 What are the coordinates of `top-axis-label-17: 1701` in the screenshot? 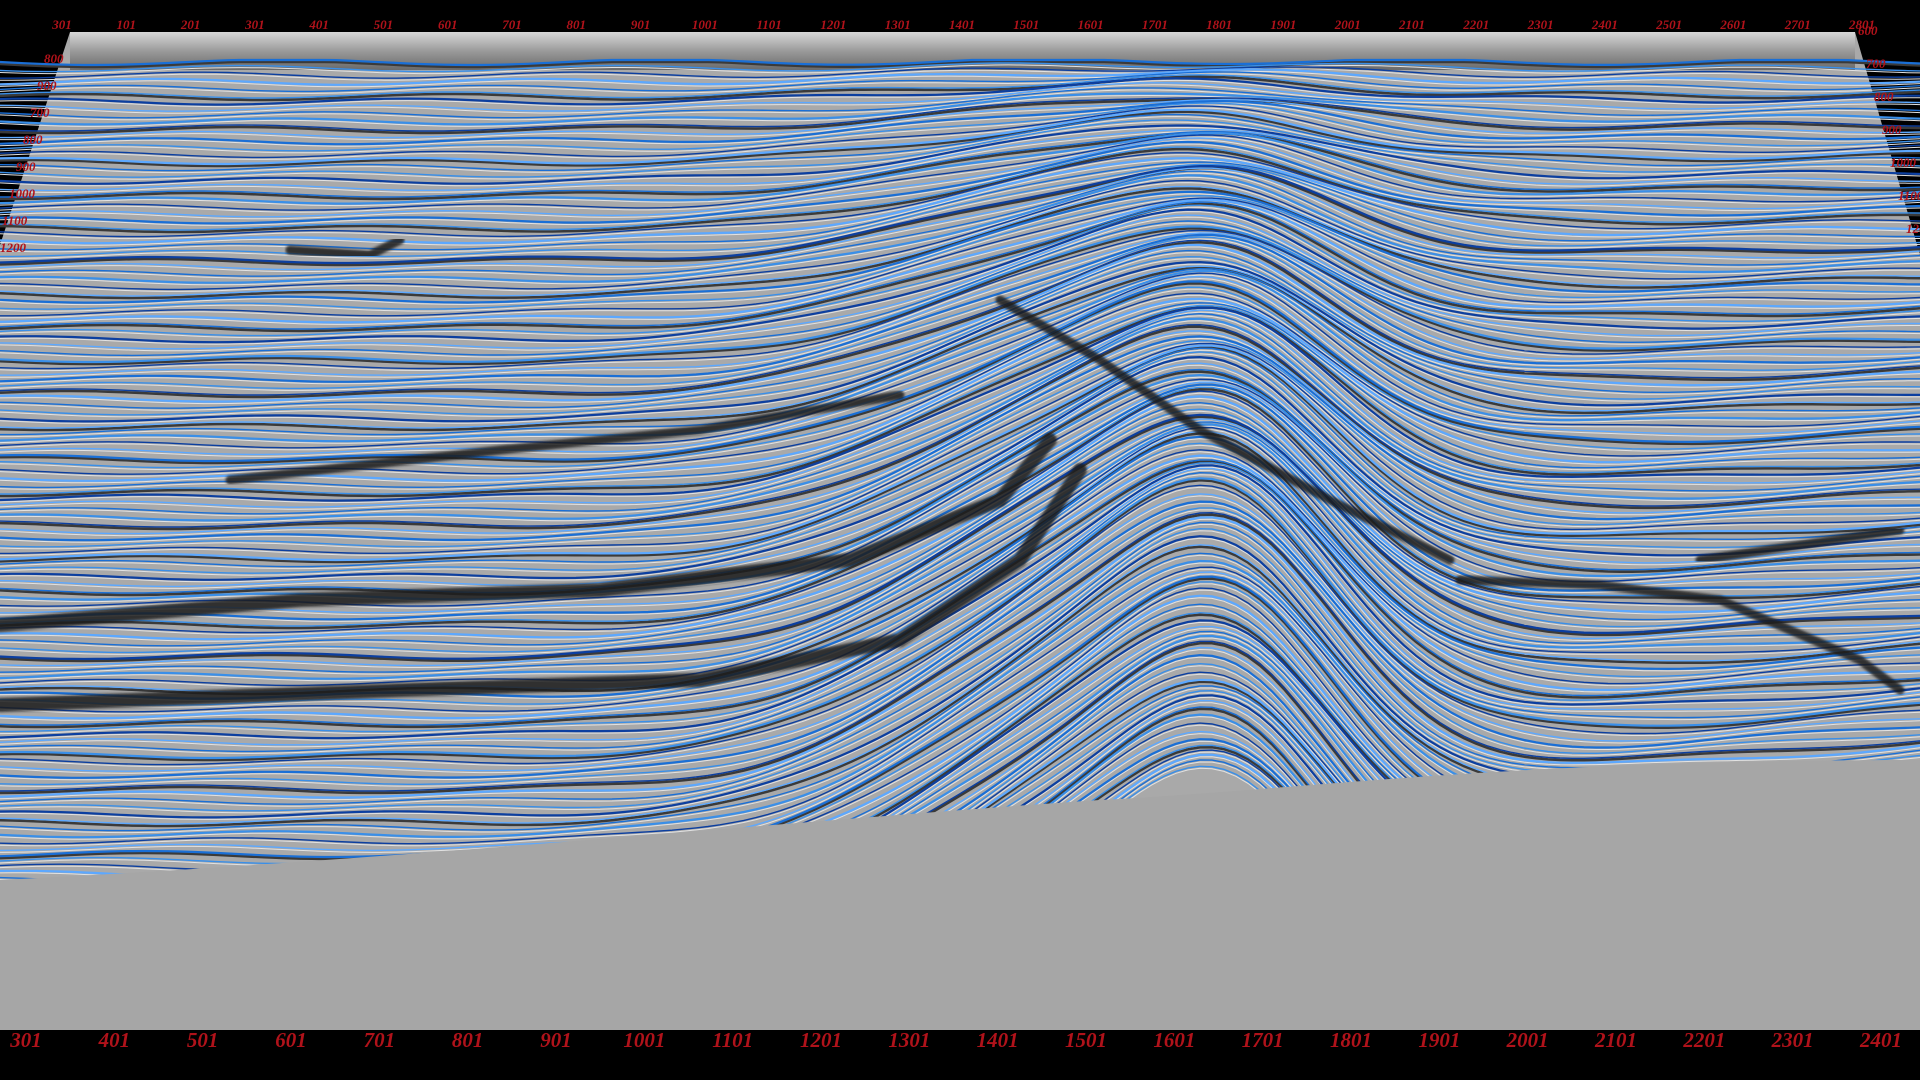 It's located at (1154, 24).